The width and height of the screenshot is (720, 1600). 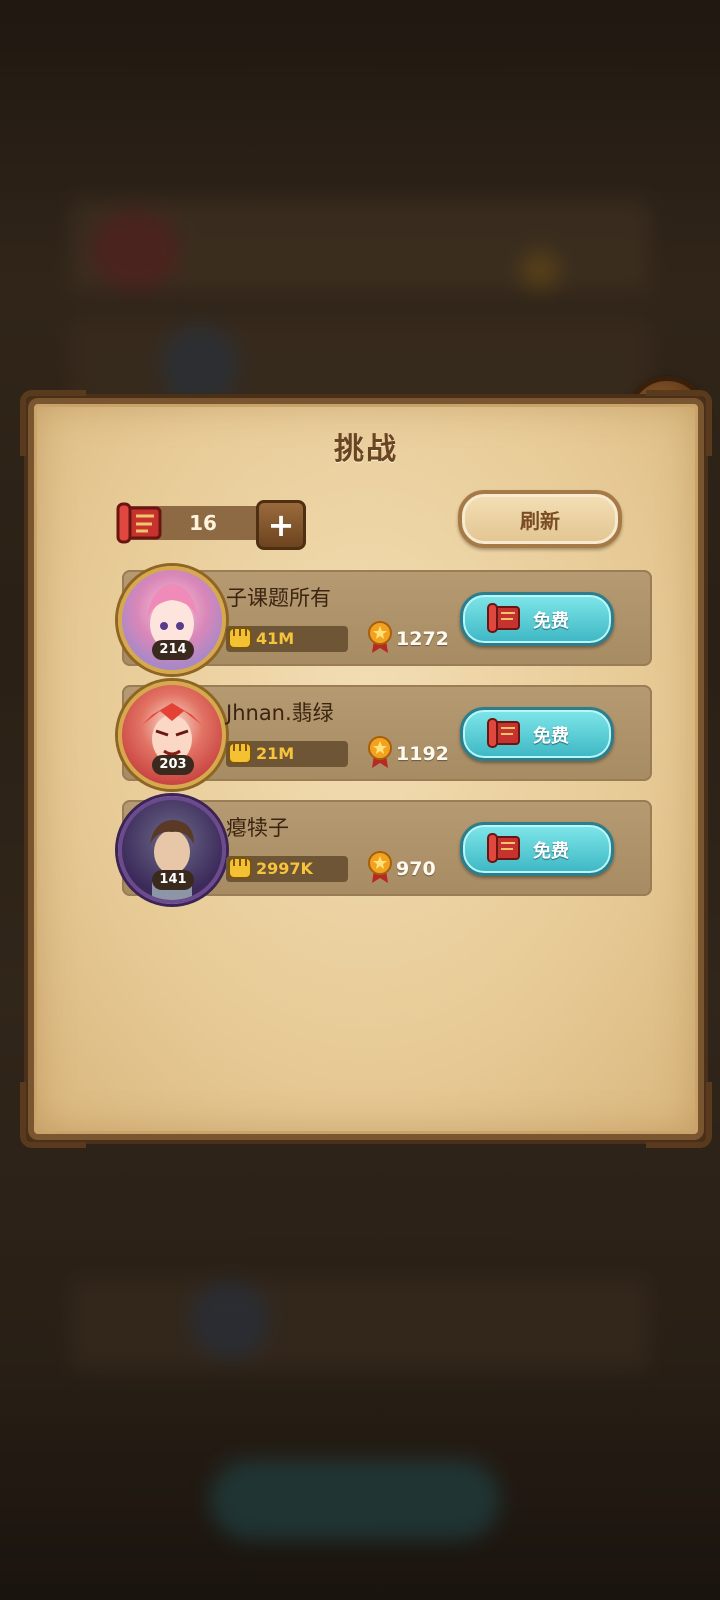 I want to click on power-value: 21M, so click(x=275, y=753).